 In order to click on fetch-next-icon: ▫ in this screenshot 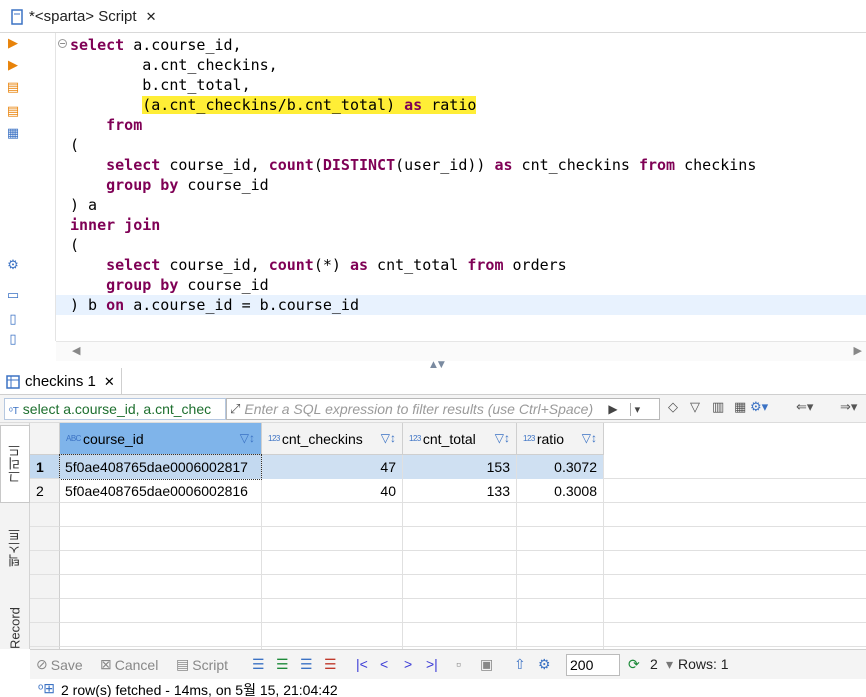, I will do `click(458, 664)`.